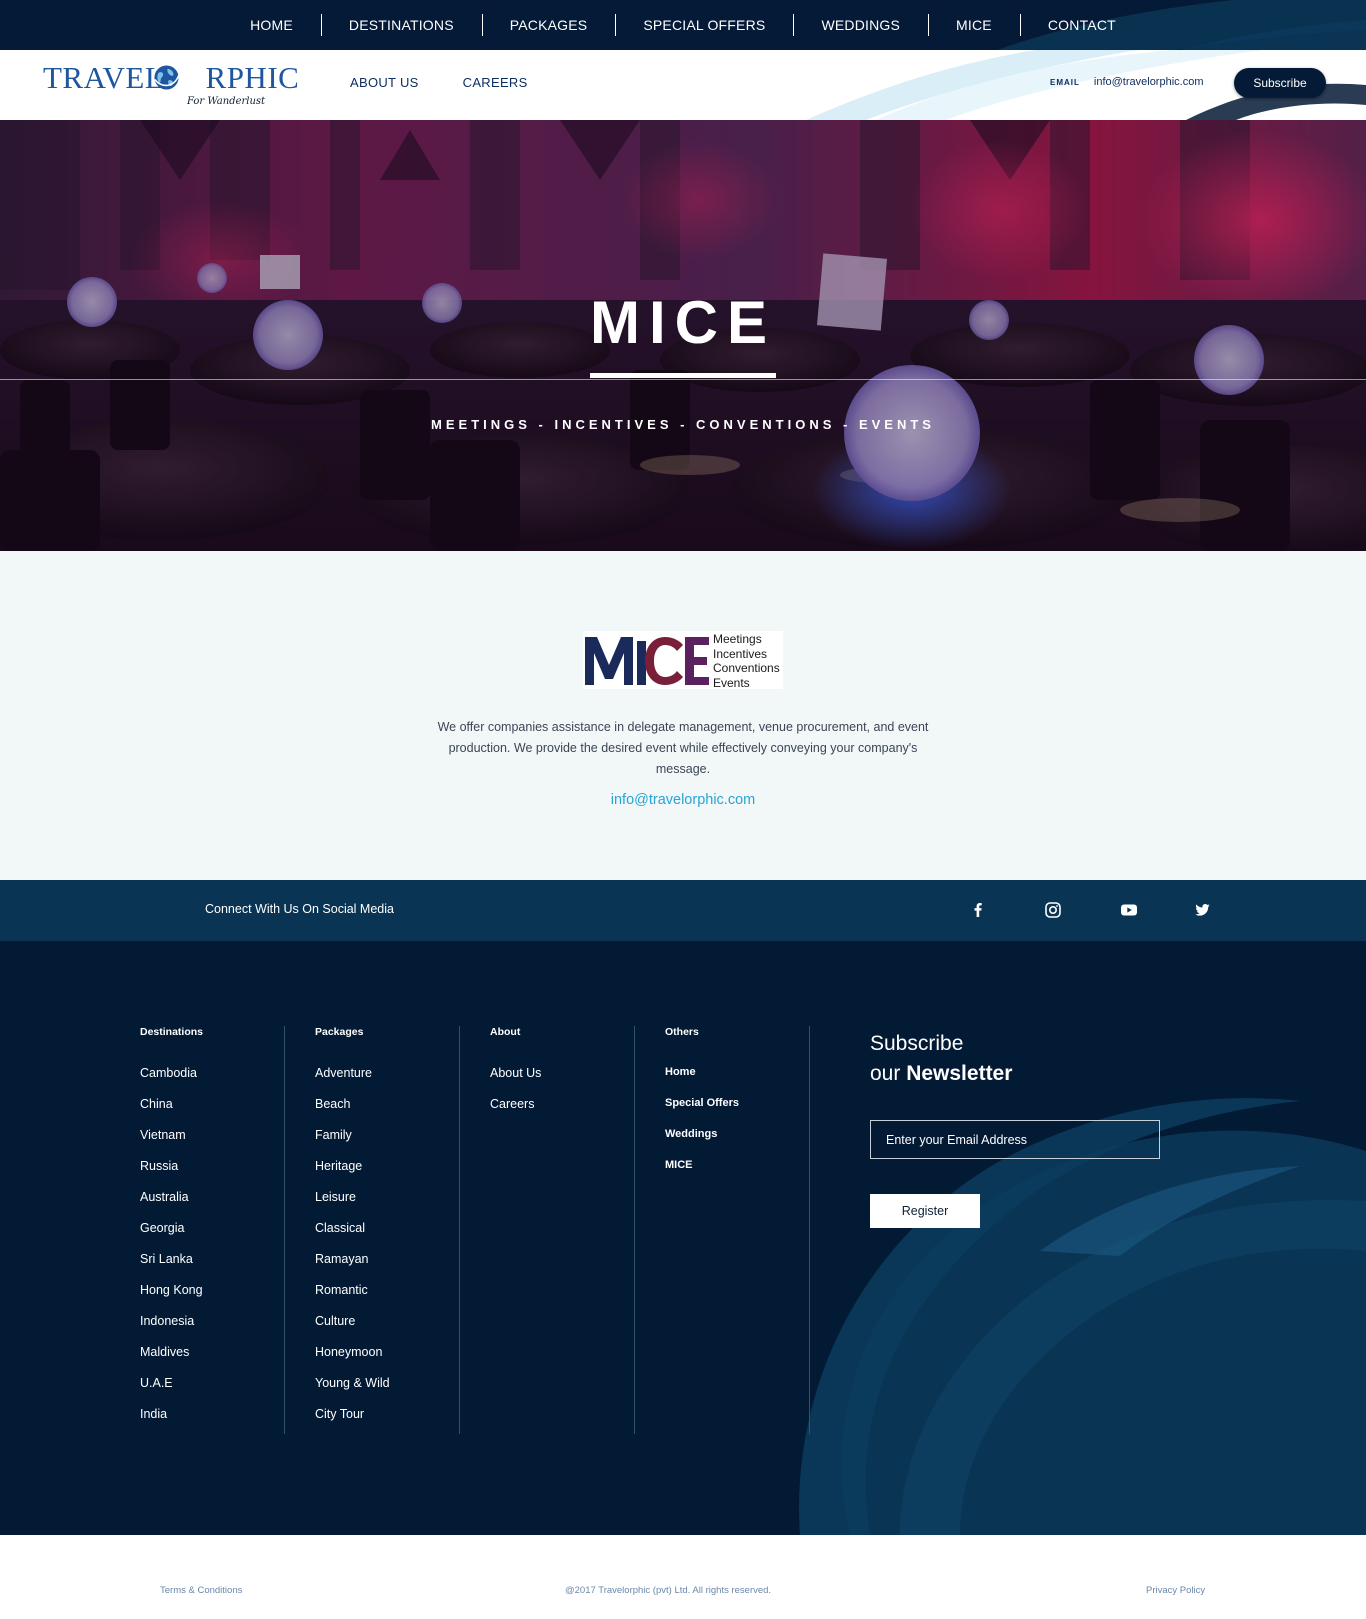 Image resolution: width=1366 pixels, height=1619 pixels. I want to click on travelorphic-logo: TRAVEL RPHIC For Wanderlust, so click(171, 86).